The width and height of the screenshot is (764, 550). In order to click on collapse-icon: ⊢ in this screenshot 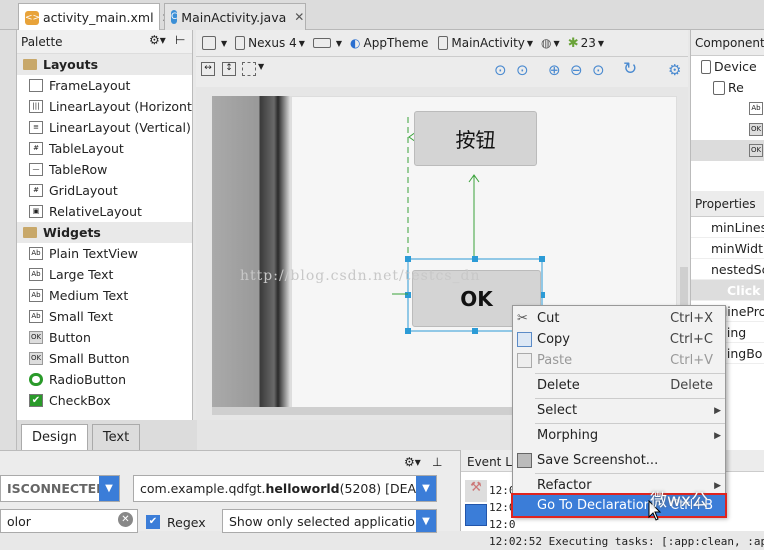, I will do `click(180, 40)`.